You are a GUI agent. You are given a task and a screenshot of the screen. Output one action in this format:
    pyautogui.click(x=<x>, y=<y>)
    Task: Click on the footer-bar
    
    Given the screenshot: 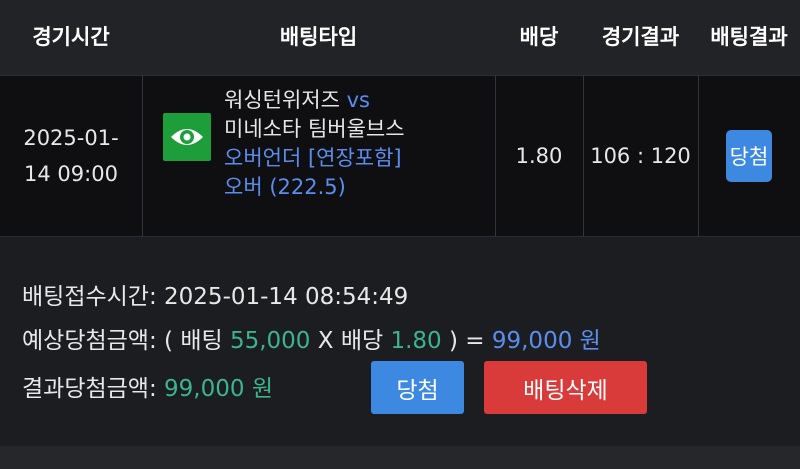 What is the action you would take?
    pyautogui.click(x=400, y=457)
    